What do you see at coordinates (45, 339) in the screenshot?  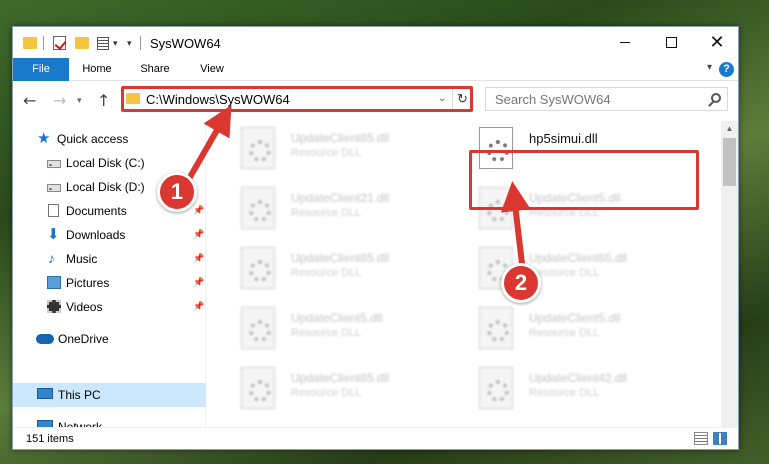 I see `onedrive-icon` at bounding box center [45, 339].